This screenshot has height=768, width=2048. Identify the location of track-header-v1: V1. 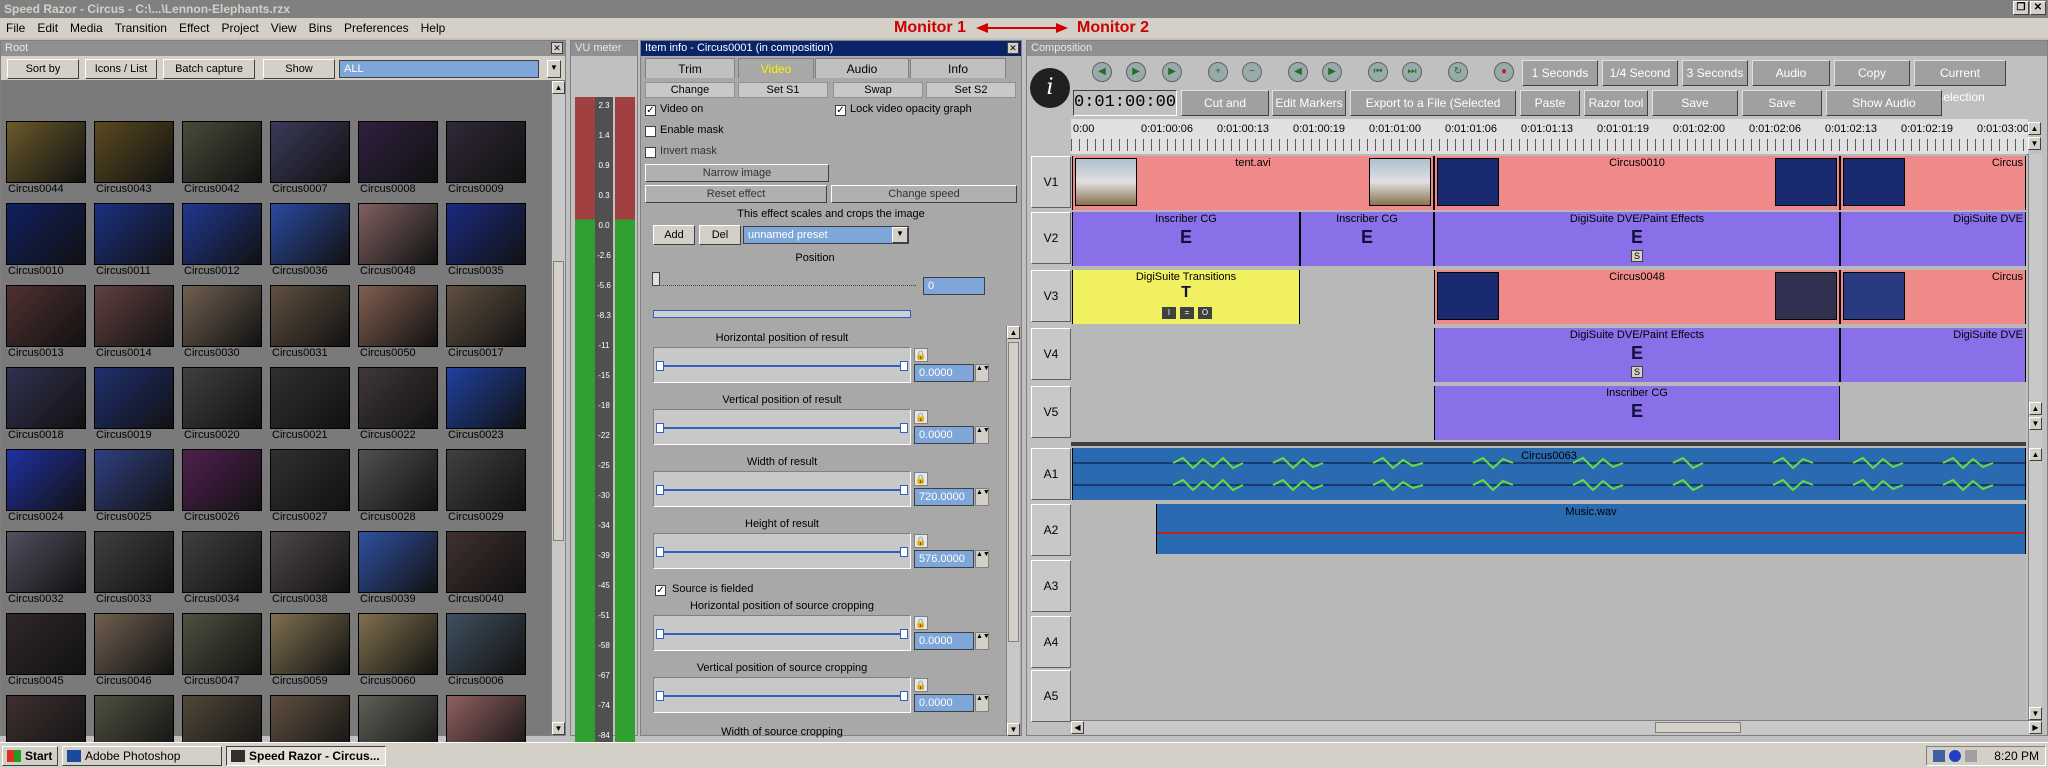
(1051, 182).